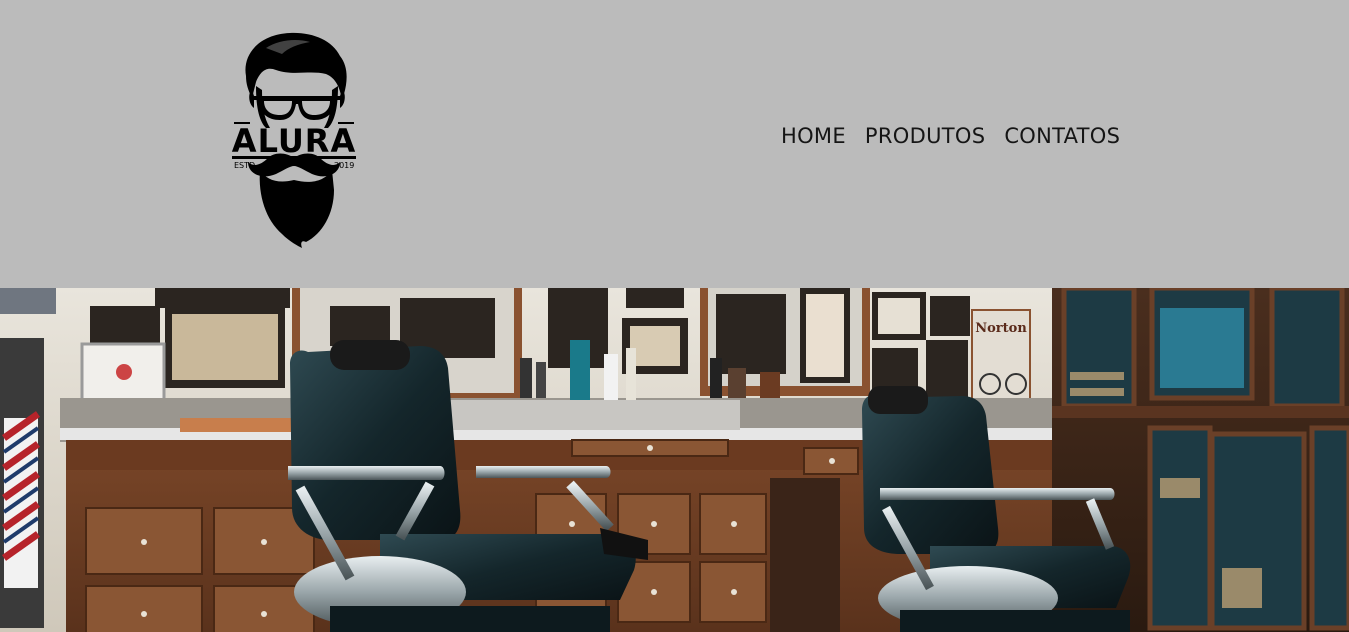  I want to click on hero-poster-text: Norton, so click(1001, 328).